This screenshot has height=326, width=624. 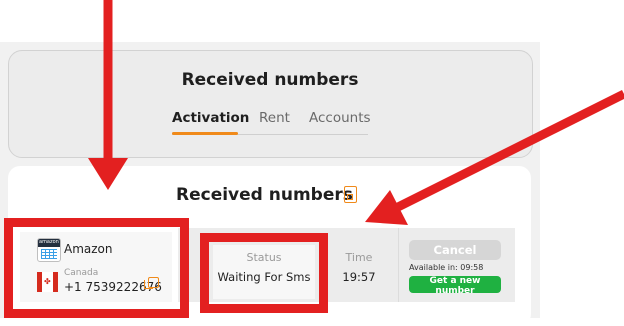 I want to click on annotation-arrow-down, so click(x=108, y=95).